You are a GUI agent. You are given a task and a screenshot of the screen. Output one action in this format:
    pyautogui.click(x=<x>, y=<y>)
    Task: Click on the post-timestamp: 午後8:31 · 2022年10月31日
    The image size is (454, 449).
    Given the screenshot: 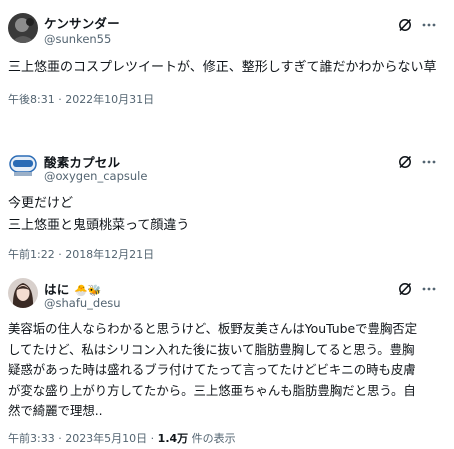 What is the action you would take?
    pyautogui.click(x=81, y=99)
    